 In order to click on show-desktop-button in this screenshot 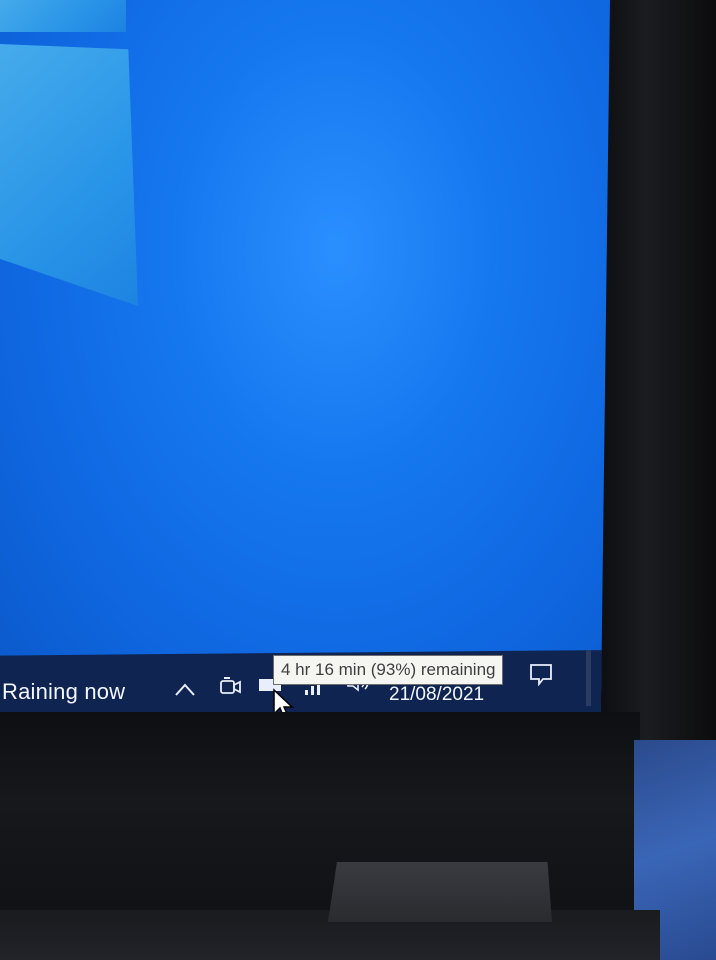, I will do `click(588, 678)`.